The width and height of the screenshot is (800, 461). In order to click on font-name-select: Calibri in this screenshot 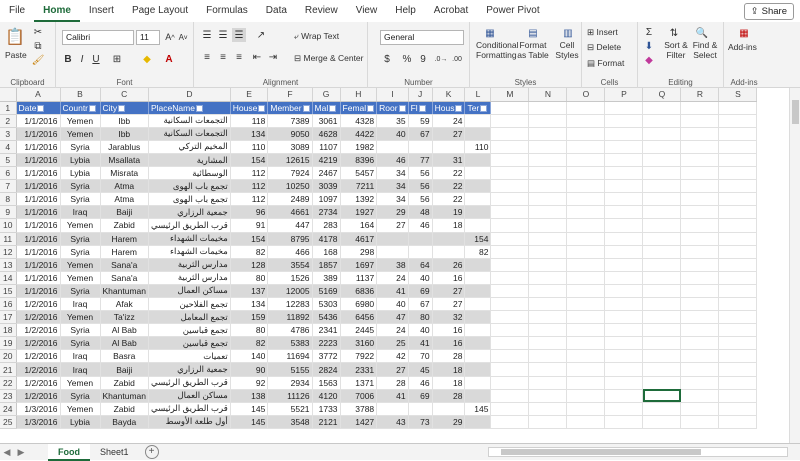, I will do `click(98, 37)`.